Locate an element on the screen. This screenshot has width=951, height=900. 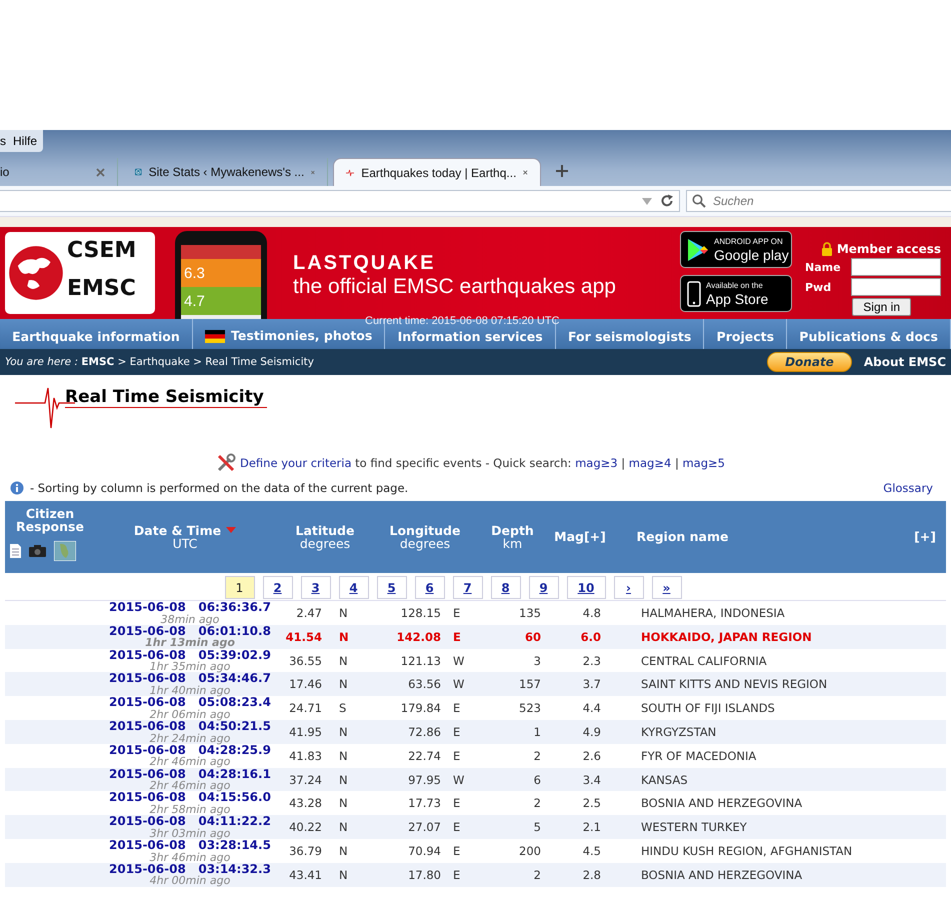
german-flag-icon is located at coordinates (215, 336).